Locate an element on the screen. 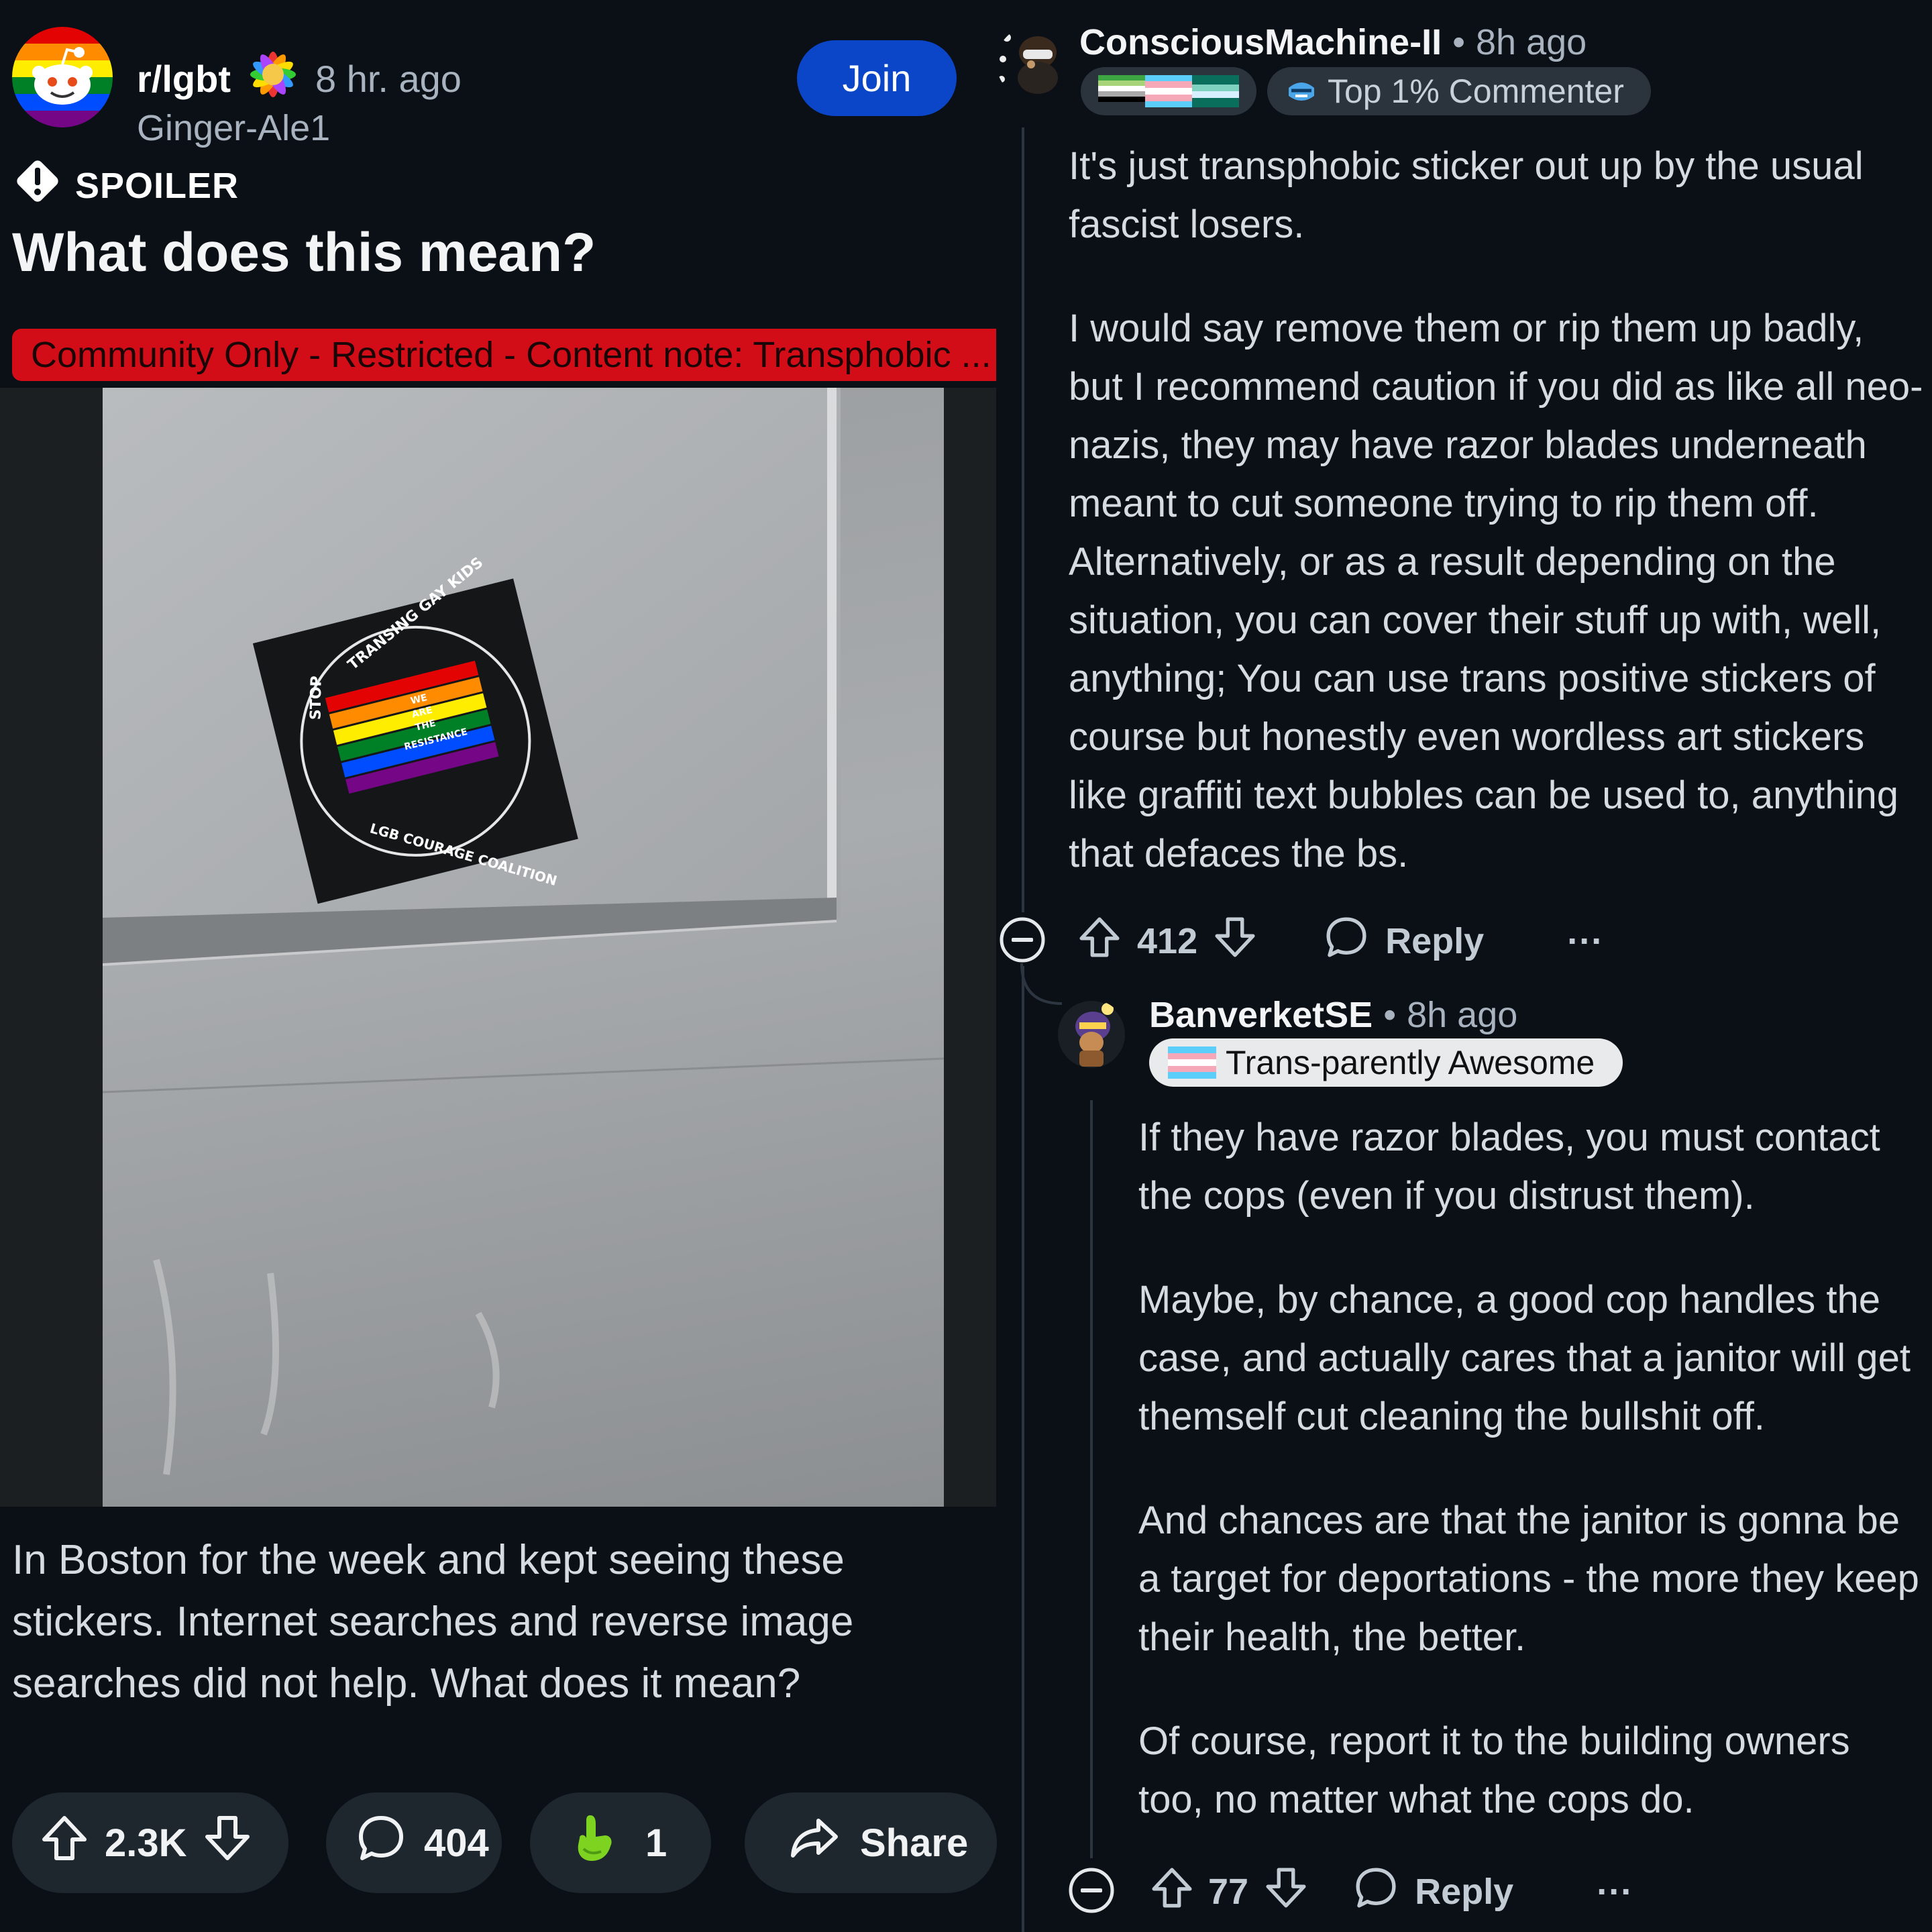  join-button: Join is located at coordinates (877, 78).